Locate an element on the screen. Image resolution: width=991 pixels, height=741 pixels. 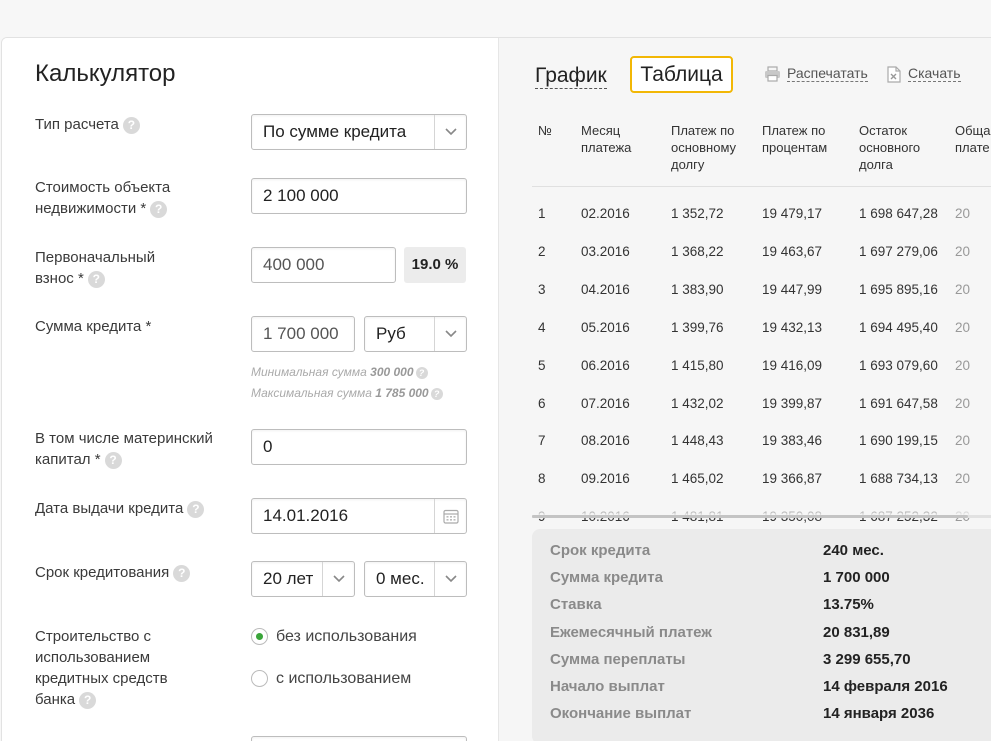
horizontal-scrollbar is located at coordinates (761, 516).